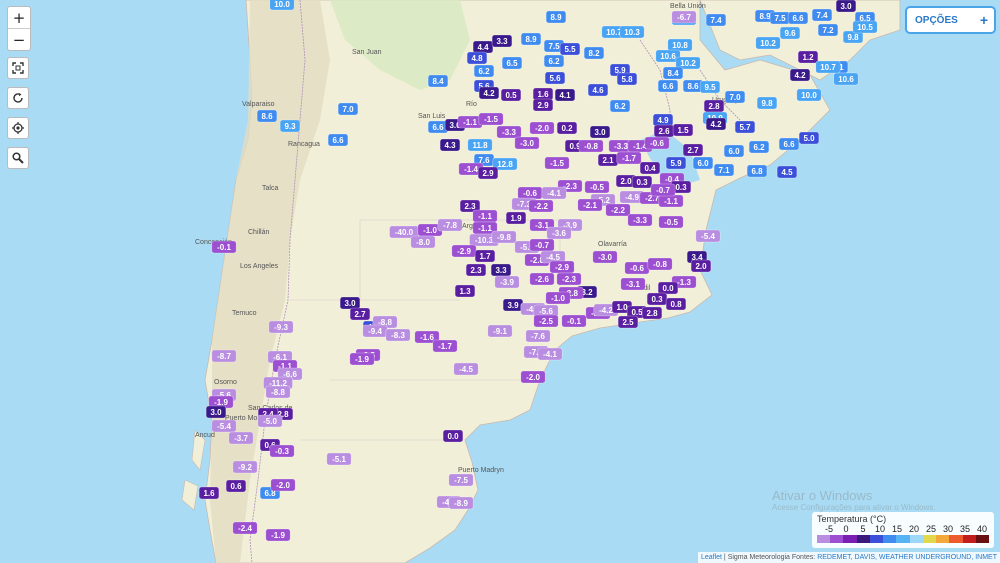 The image size is (1000, 563). What do you see at coordinates (530, 193) in the screenshot?
I see `station-marker: -0.6` at bounding box center [530, 193].